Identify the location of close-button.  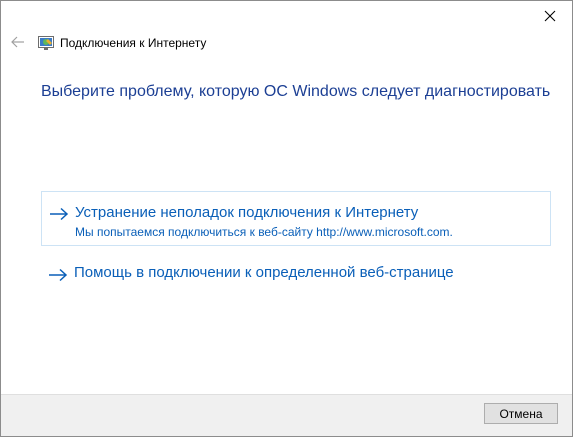
(550, 16).